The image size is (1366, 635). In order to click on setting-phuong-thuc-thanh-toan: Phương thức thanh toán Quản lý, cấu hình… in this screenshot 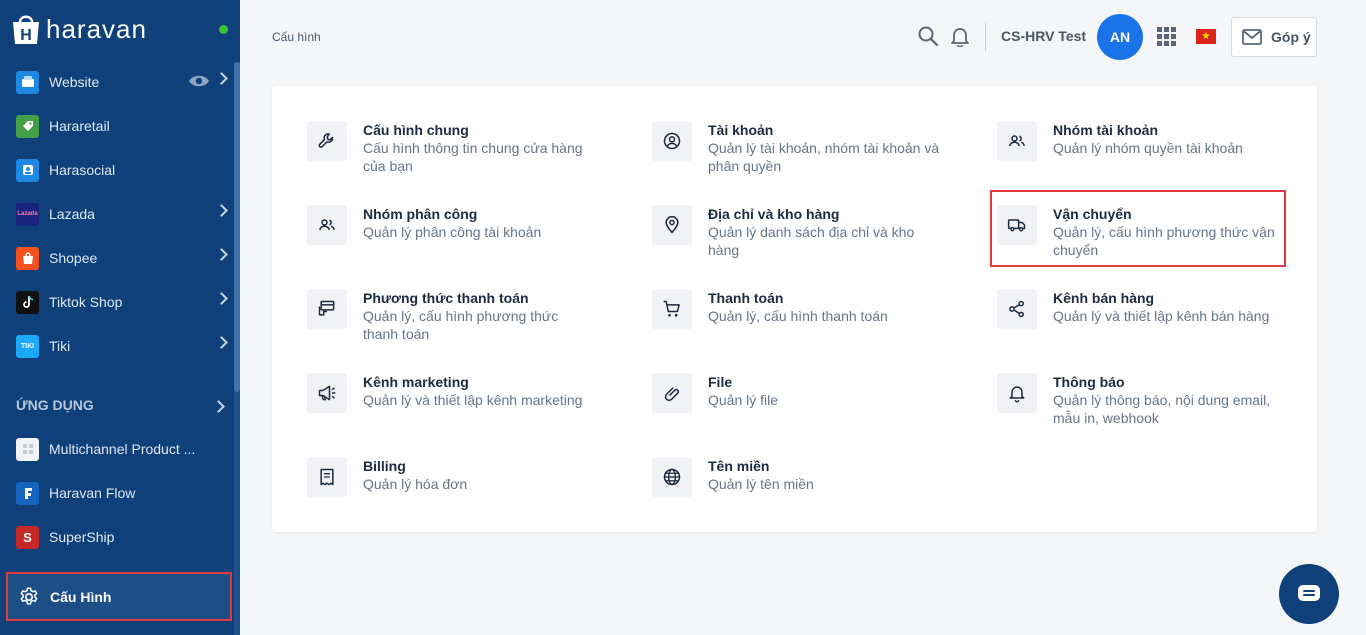, I will do `click(452, 324)`.